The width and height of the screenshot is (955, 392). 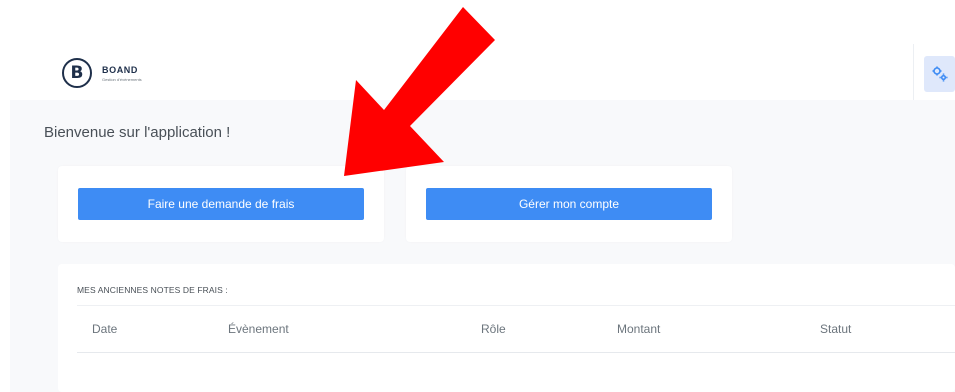 I want to click on request-expense-card: Faire une demande de frais, so click(x=221, y=204).